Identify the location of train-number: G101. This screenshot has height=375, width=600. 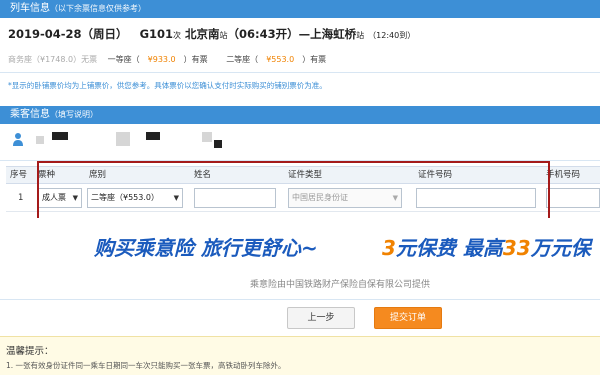
(156, 34).